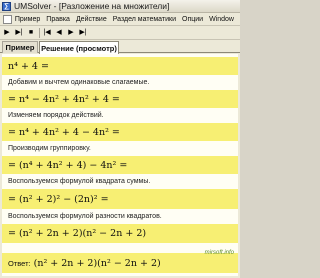  What do you see at coordinates (27, 19) in the screenshot?
I see `menu-item-example: Пример` at bounding box center [27, 19].